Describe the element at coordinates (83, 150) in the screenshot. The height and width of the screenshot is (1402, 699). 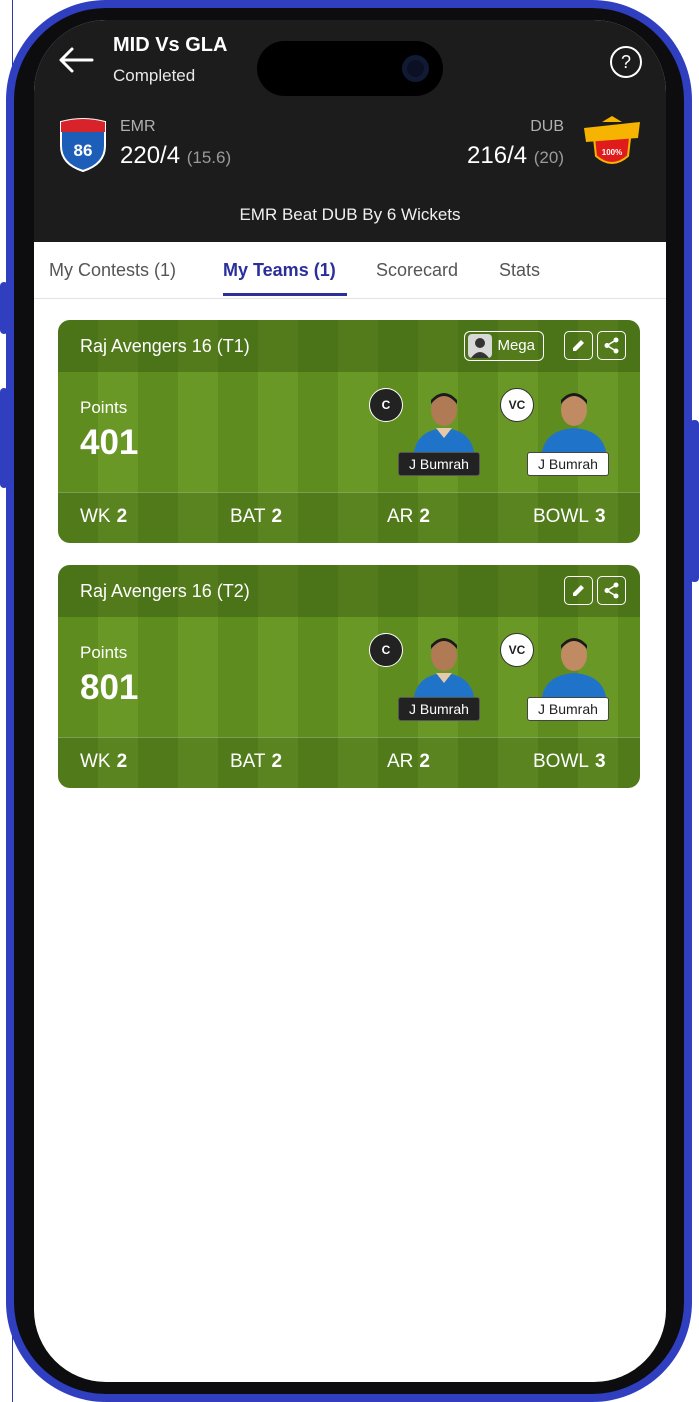
I see `team-left-logo-text: 86` at that location.